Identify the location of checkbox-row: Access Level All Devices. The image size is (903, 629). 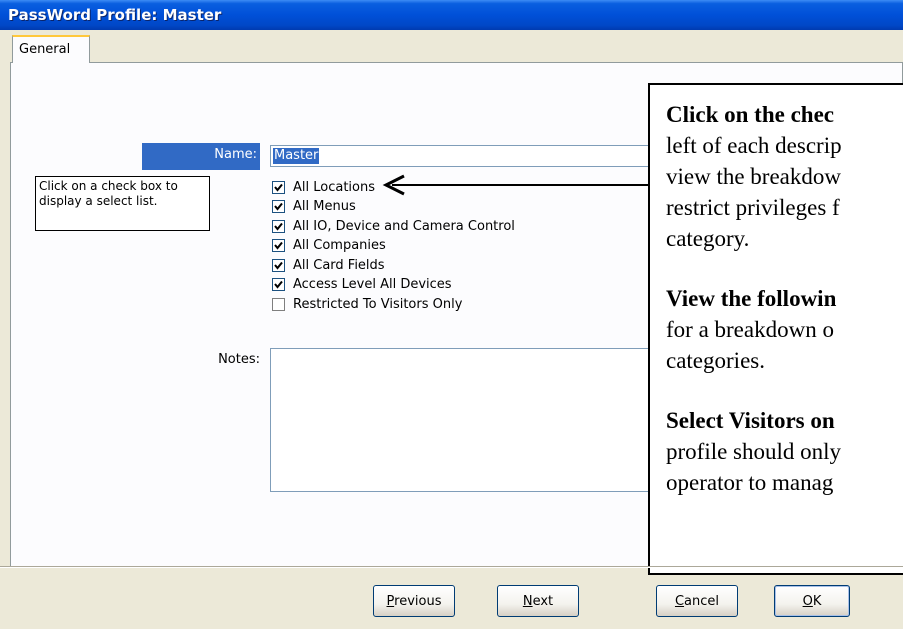
(362, 285).